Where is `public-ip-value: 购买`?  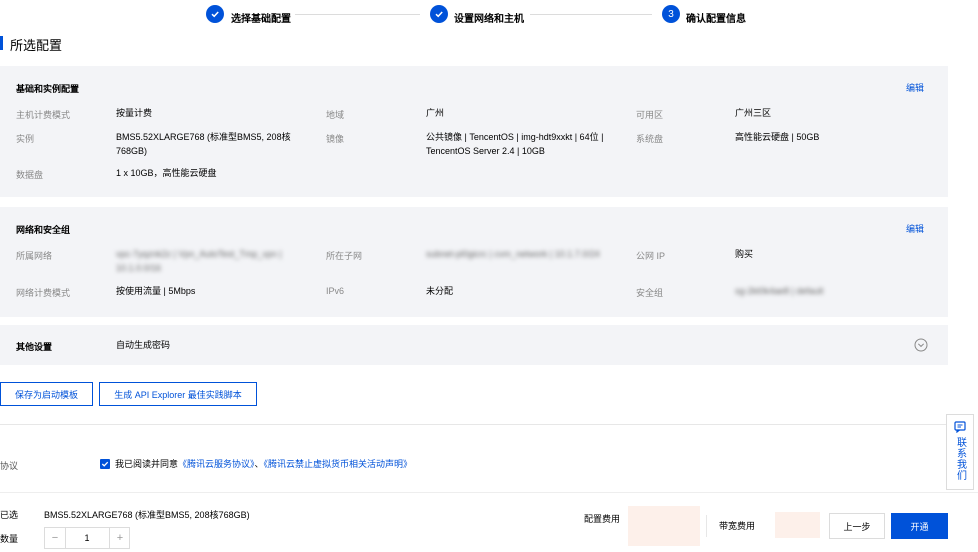
public-ip-value: 购买 is located at coordinates (744, 254).